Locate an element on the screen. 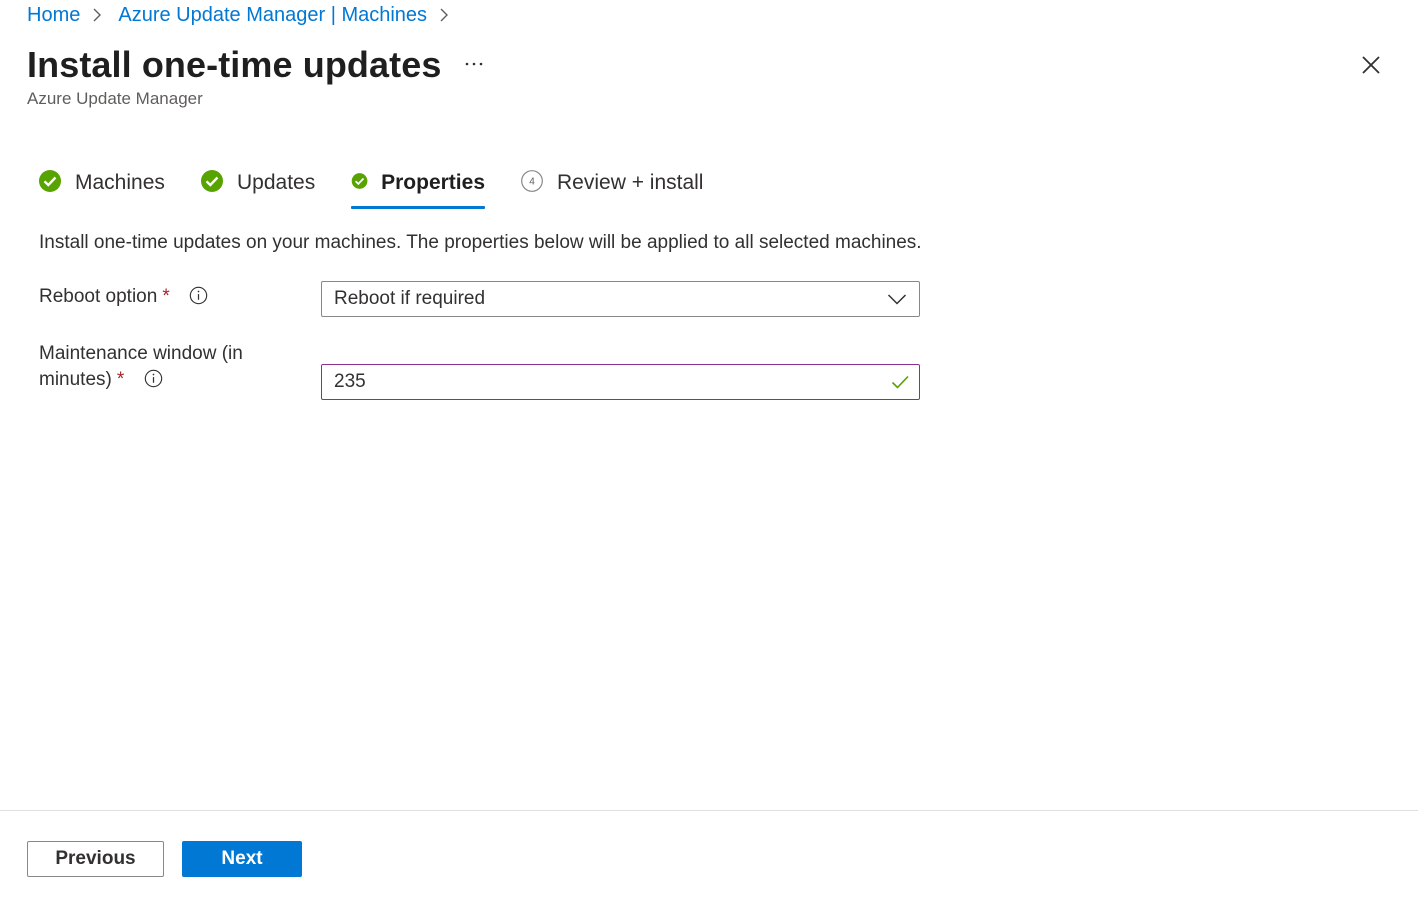 Image resolution: width=1418 pixels, height=903 pixels. reboot-option-label: Reboot option * is located at coordinates (123, 297).